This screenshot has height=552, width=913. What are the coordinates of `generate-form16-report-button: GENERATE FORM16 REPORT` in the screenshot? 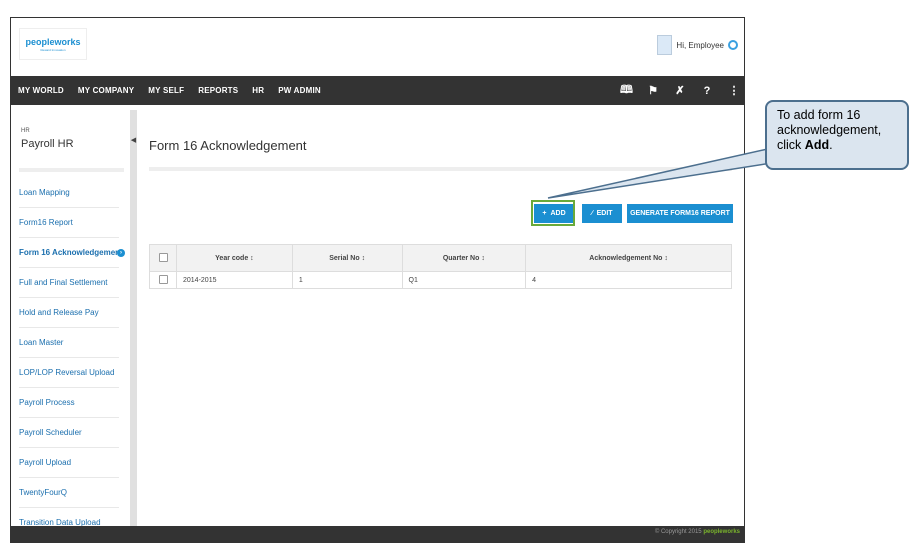 It's located at (680, 213).